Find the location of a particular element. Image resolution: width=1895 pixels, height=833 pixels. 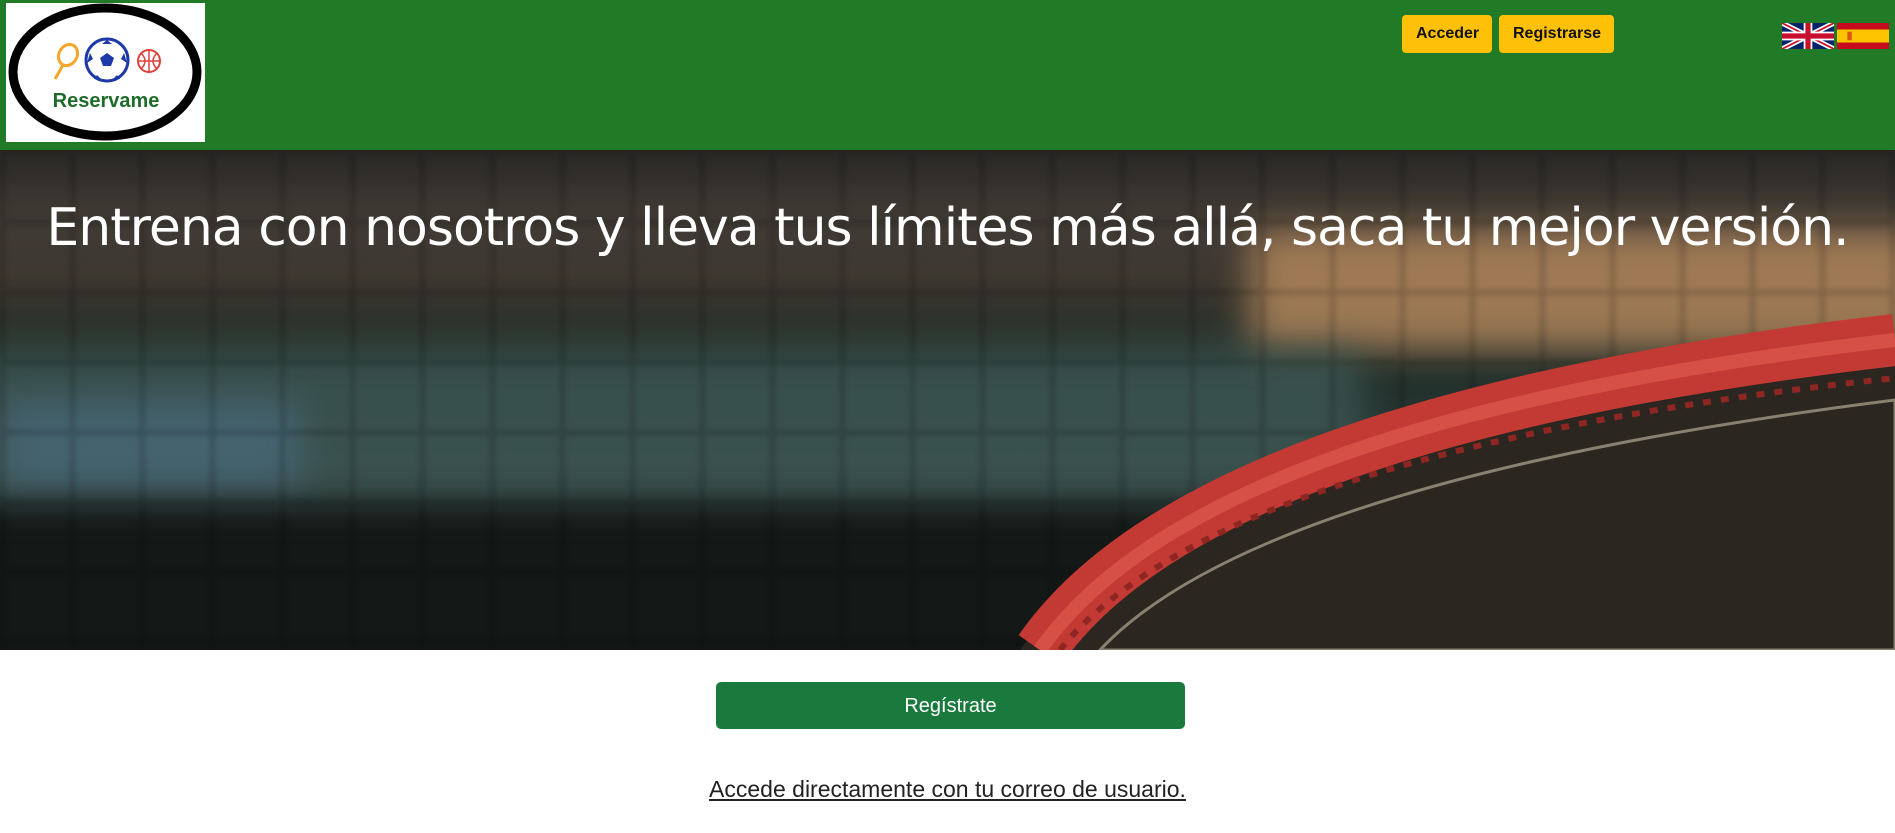

soccer-ball-icon is located at coordinates (107, 60).